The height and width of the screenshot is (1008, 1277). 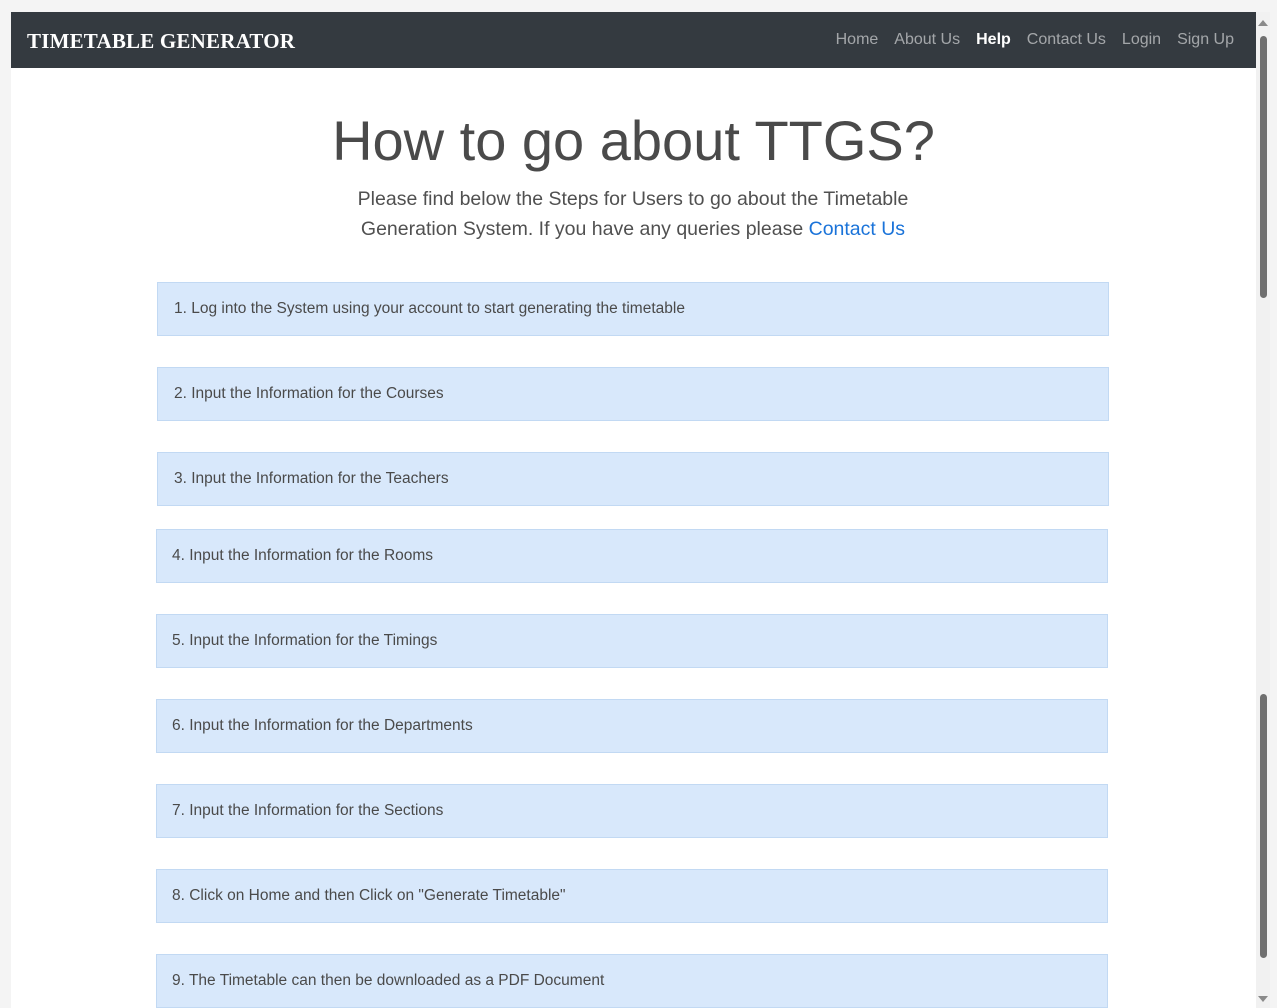 What do you see at coordinates (161, 41) in the screenshot?
I see `brand-logo: TIMETABLE GENERATOR` at bounding box center [161, 41].